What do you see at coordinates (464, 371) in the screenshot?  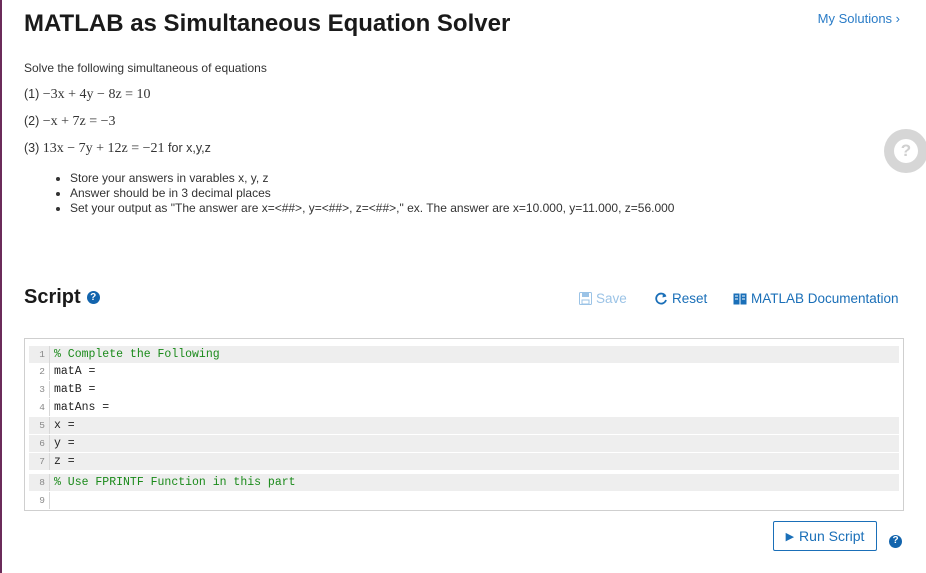 I see `code-line: 2 matA =` at bounding box center [464, 371].